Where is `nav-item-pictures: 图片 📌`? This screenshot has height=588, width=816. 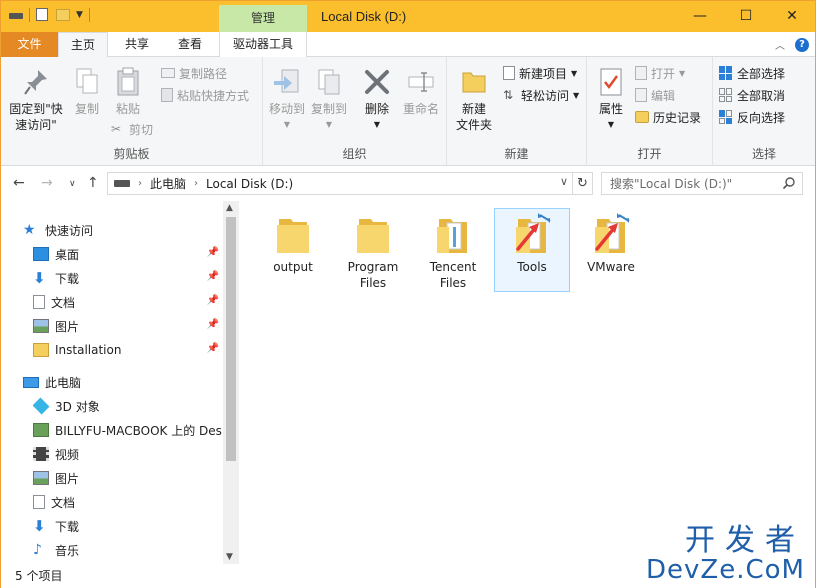 nav-item-pictures: 图片 📌 is located at coordinates (128, 326).